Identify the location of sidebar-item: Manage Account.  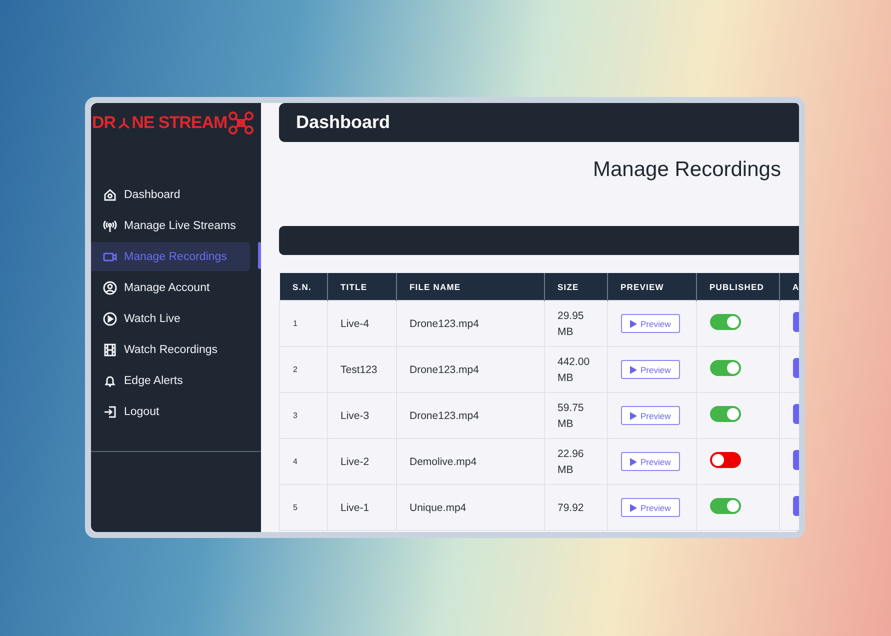
(170, 287).